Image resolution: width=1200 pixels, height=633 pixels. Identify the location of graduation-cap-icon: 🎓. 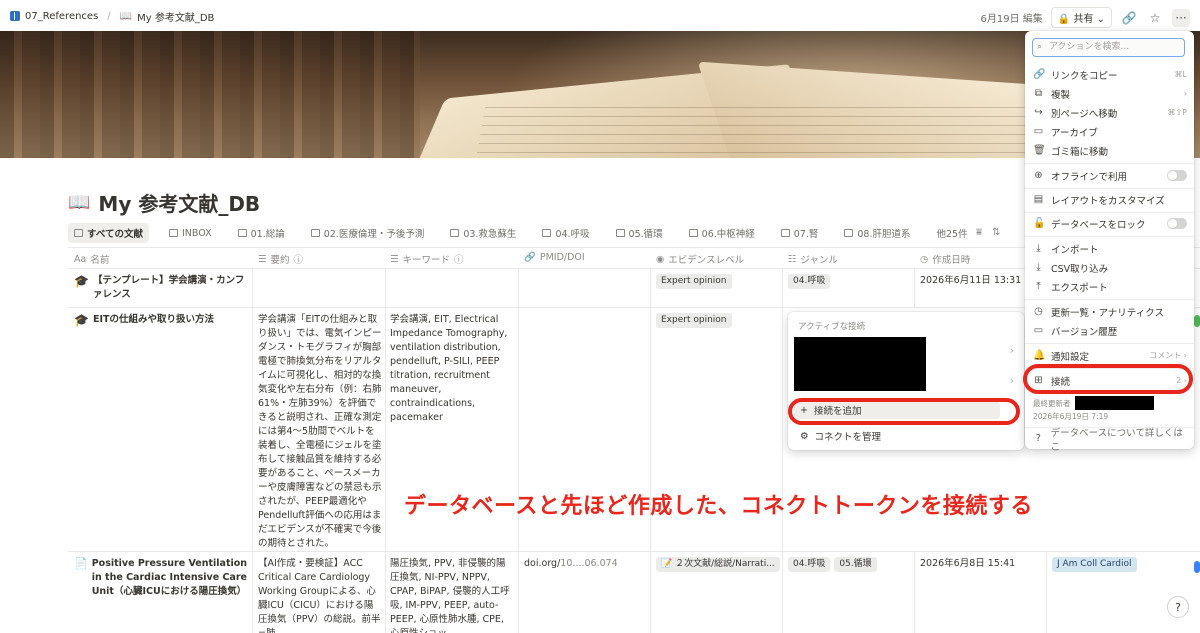
(81, 281).